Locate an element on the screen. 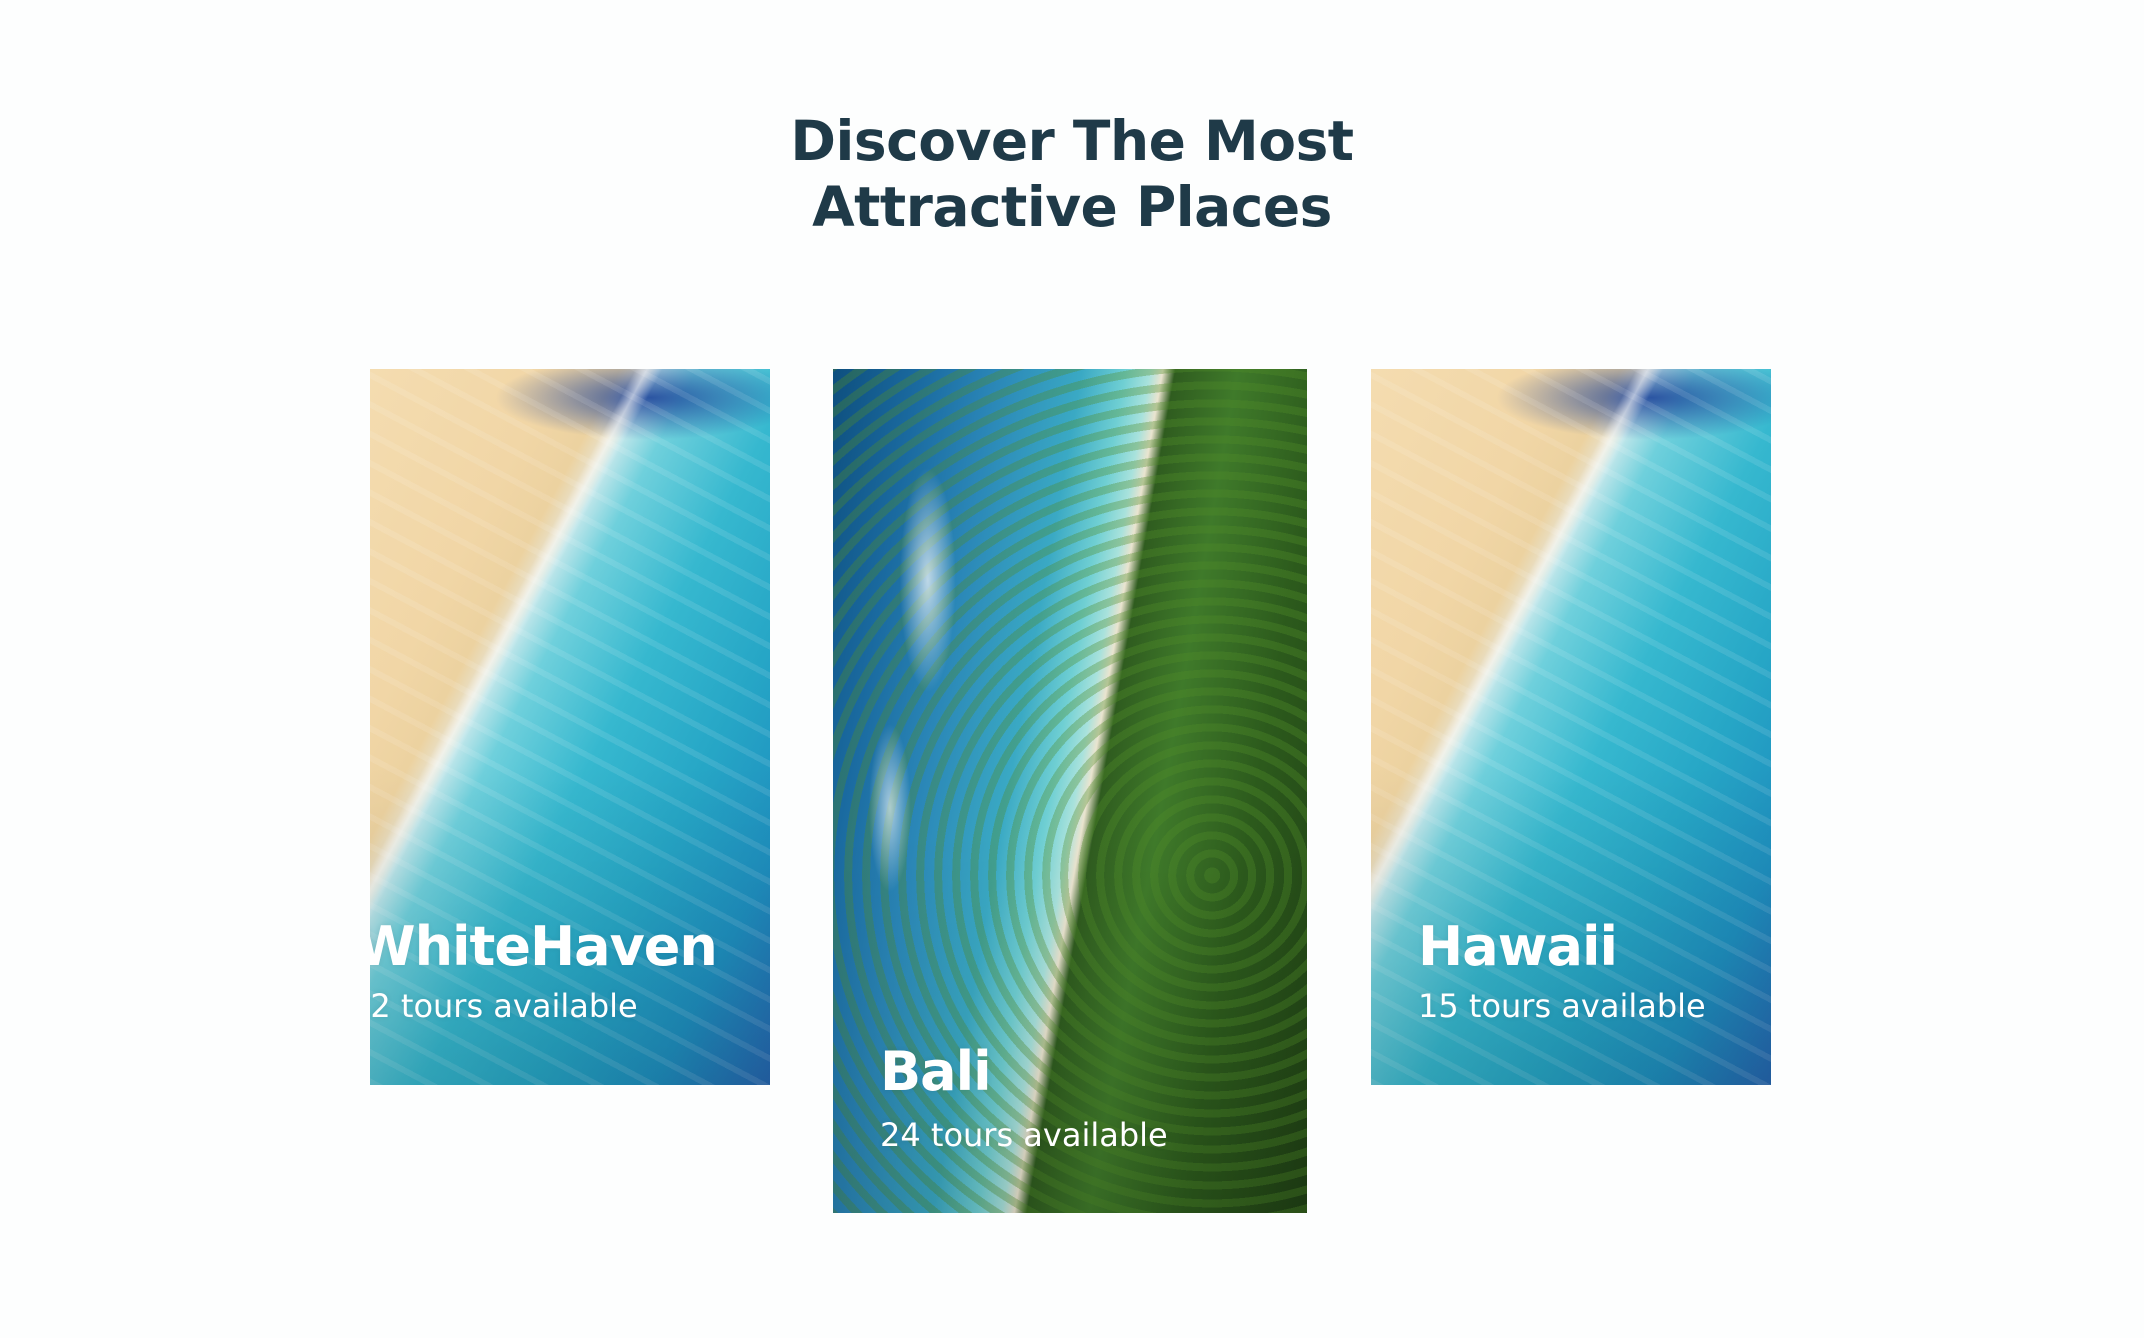 The image size is (2144, 1338). section-heading: Discover The Most Attractive Places is located at coordinates (1072, 174).